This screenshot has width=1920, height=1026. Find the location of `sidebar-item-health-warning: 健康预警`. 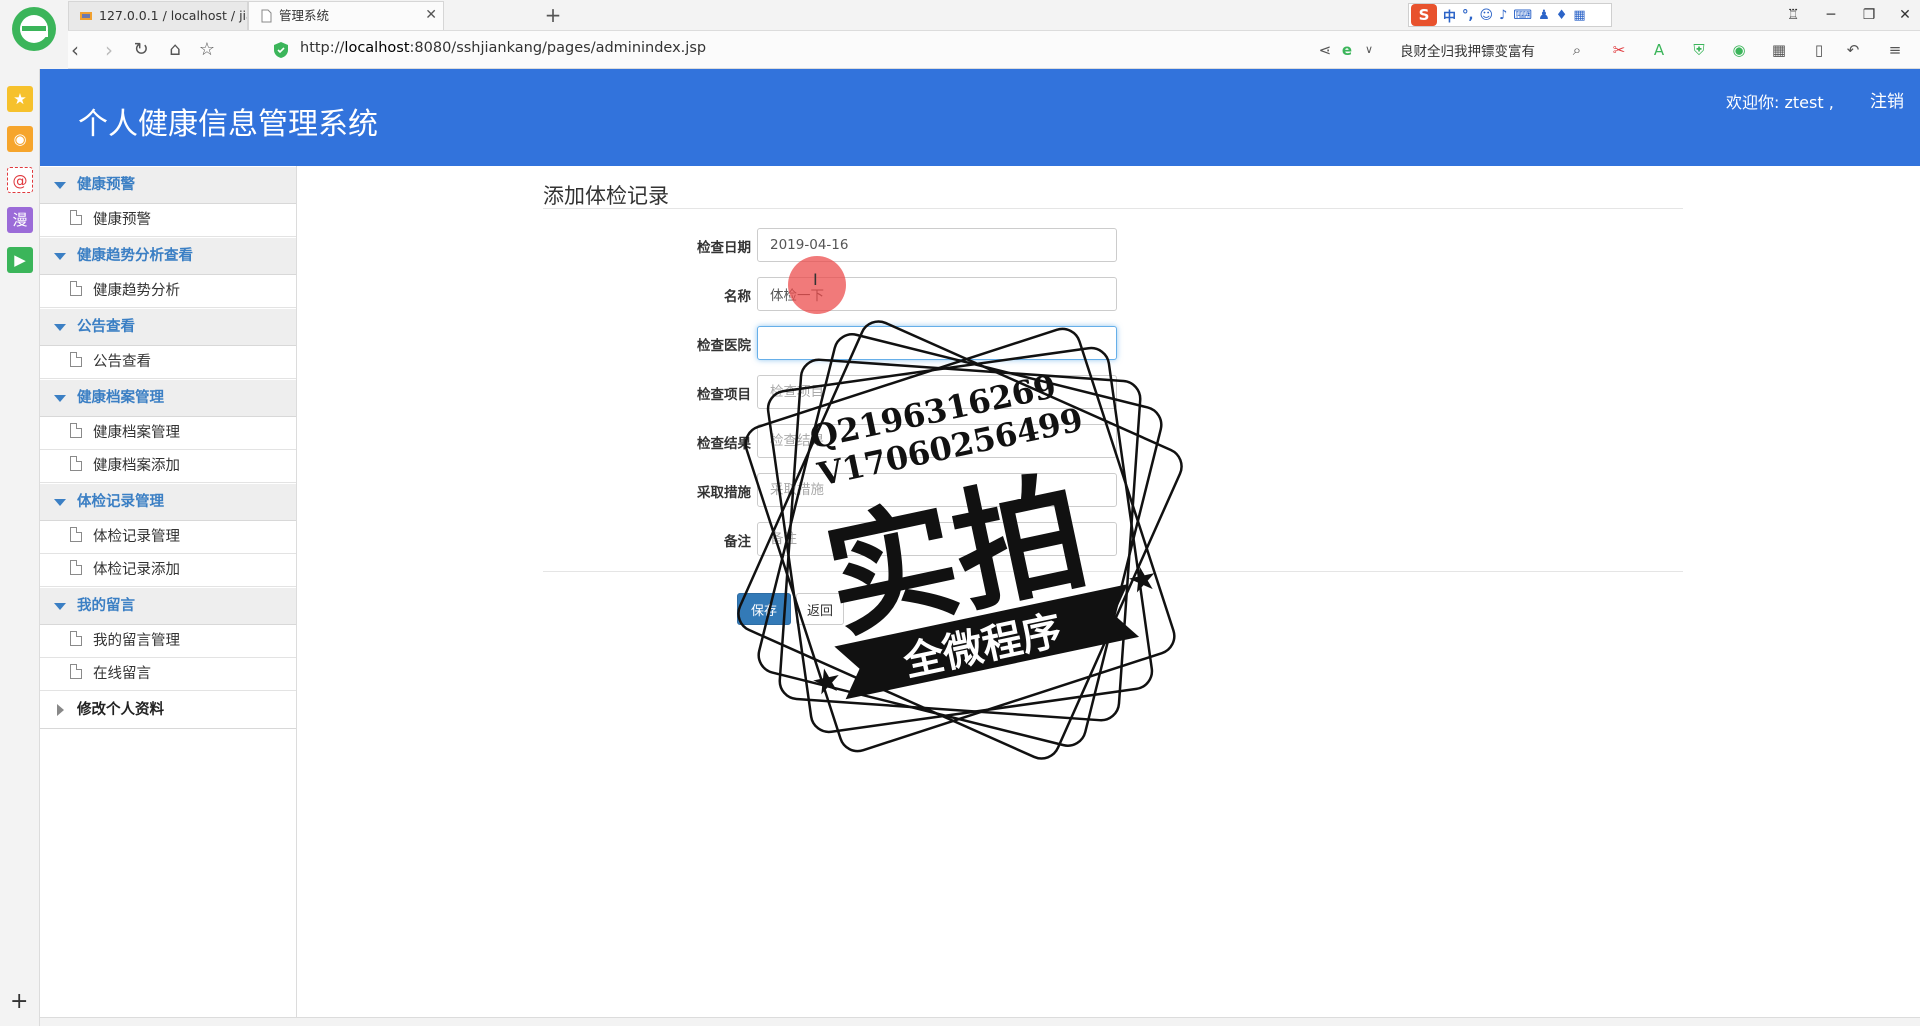

sidebar-item-health-warning: 健康预警 is located at coordinates (168, 220).